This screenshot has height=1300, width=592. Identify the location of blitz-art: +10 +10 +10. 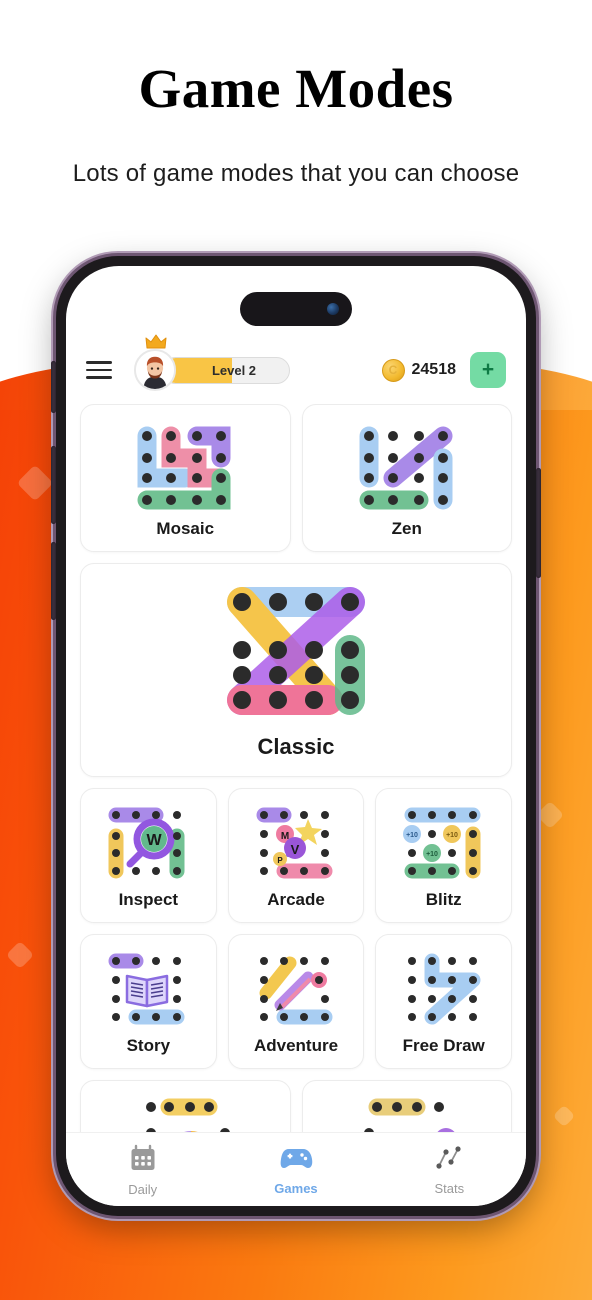
(444, 843).